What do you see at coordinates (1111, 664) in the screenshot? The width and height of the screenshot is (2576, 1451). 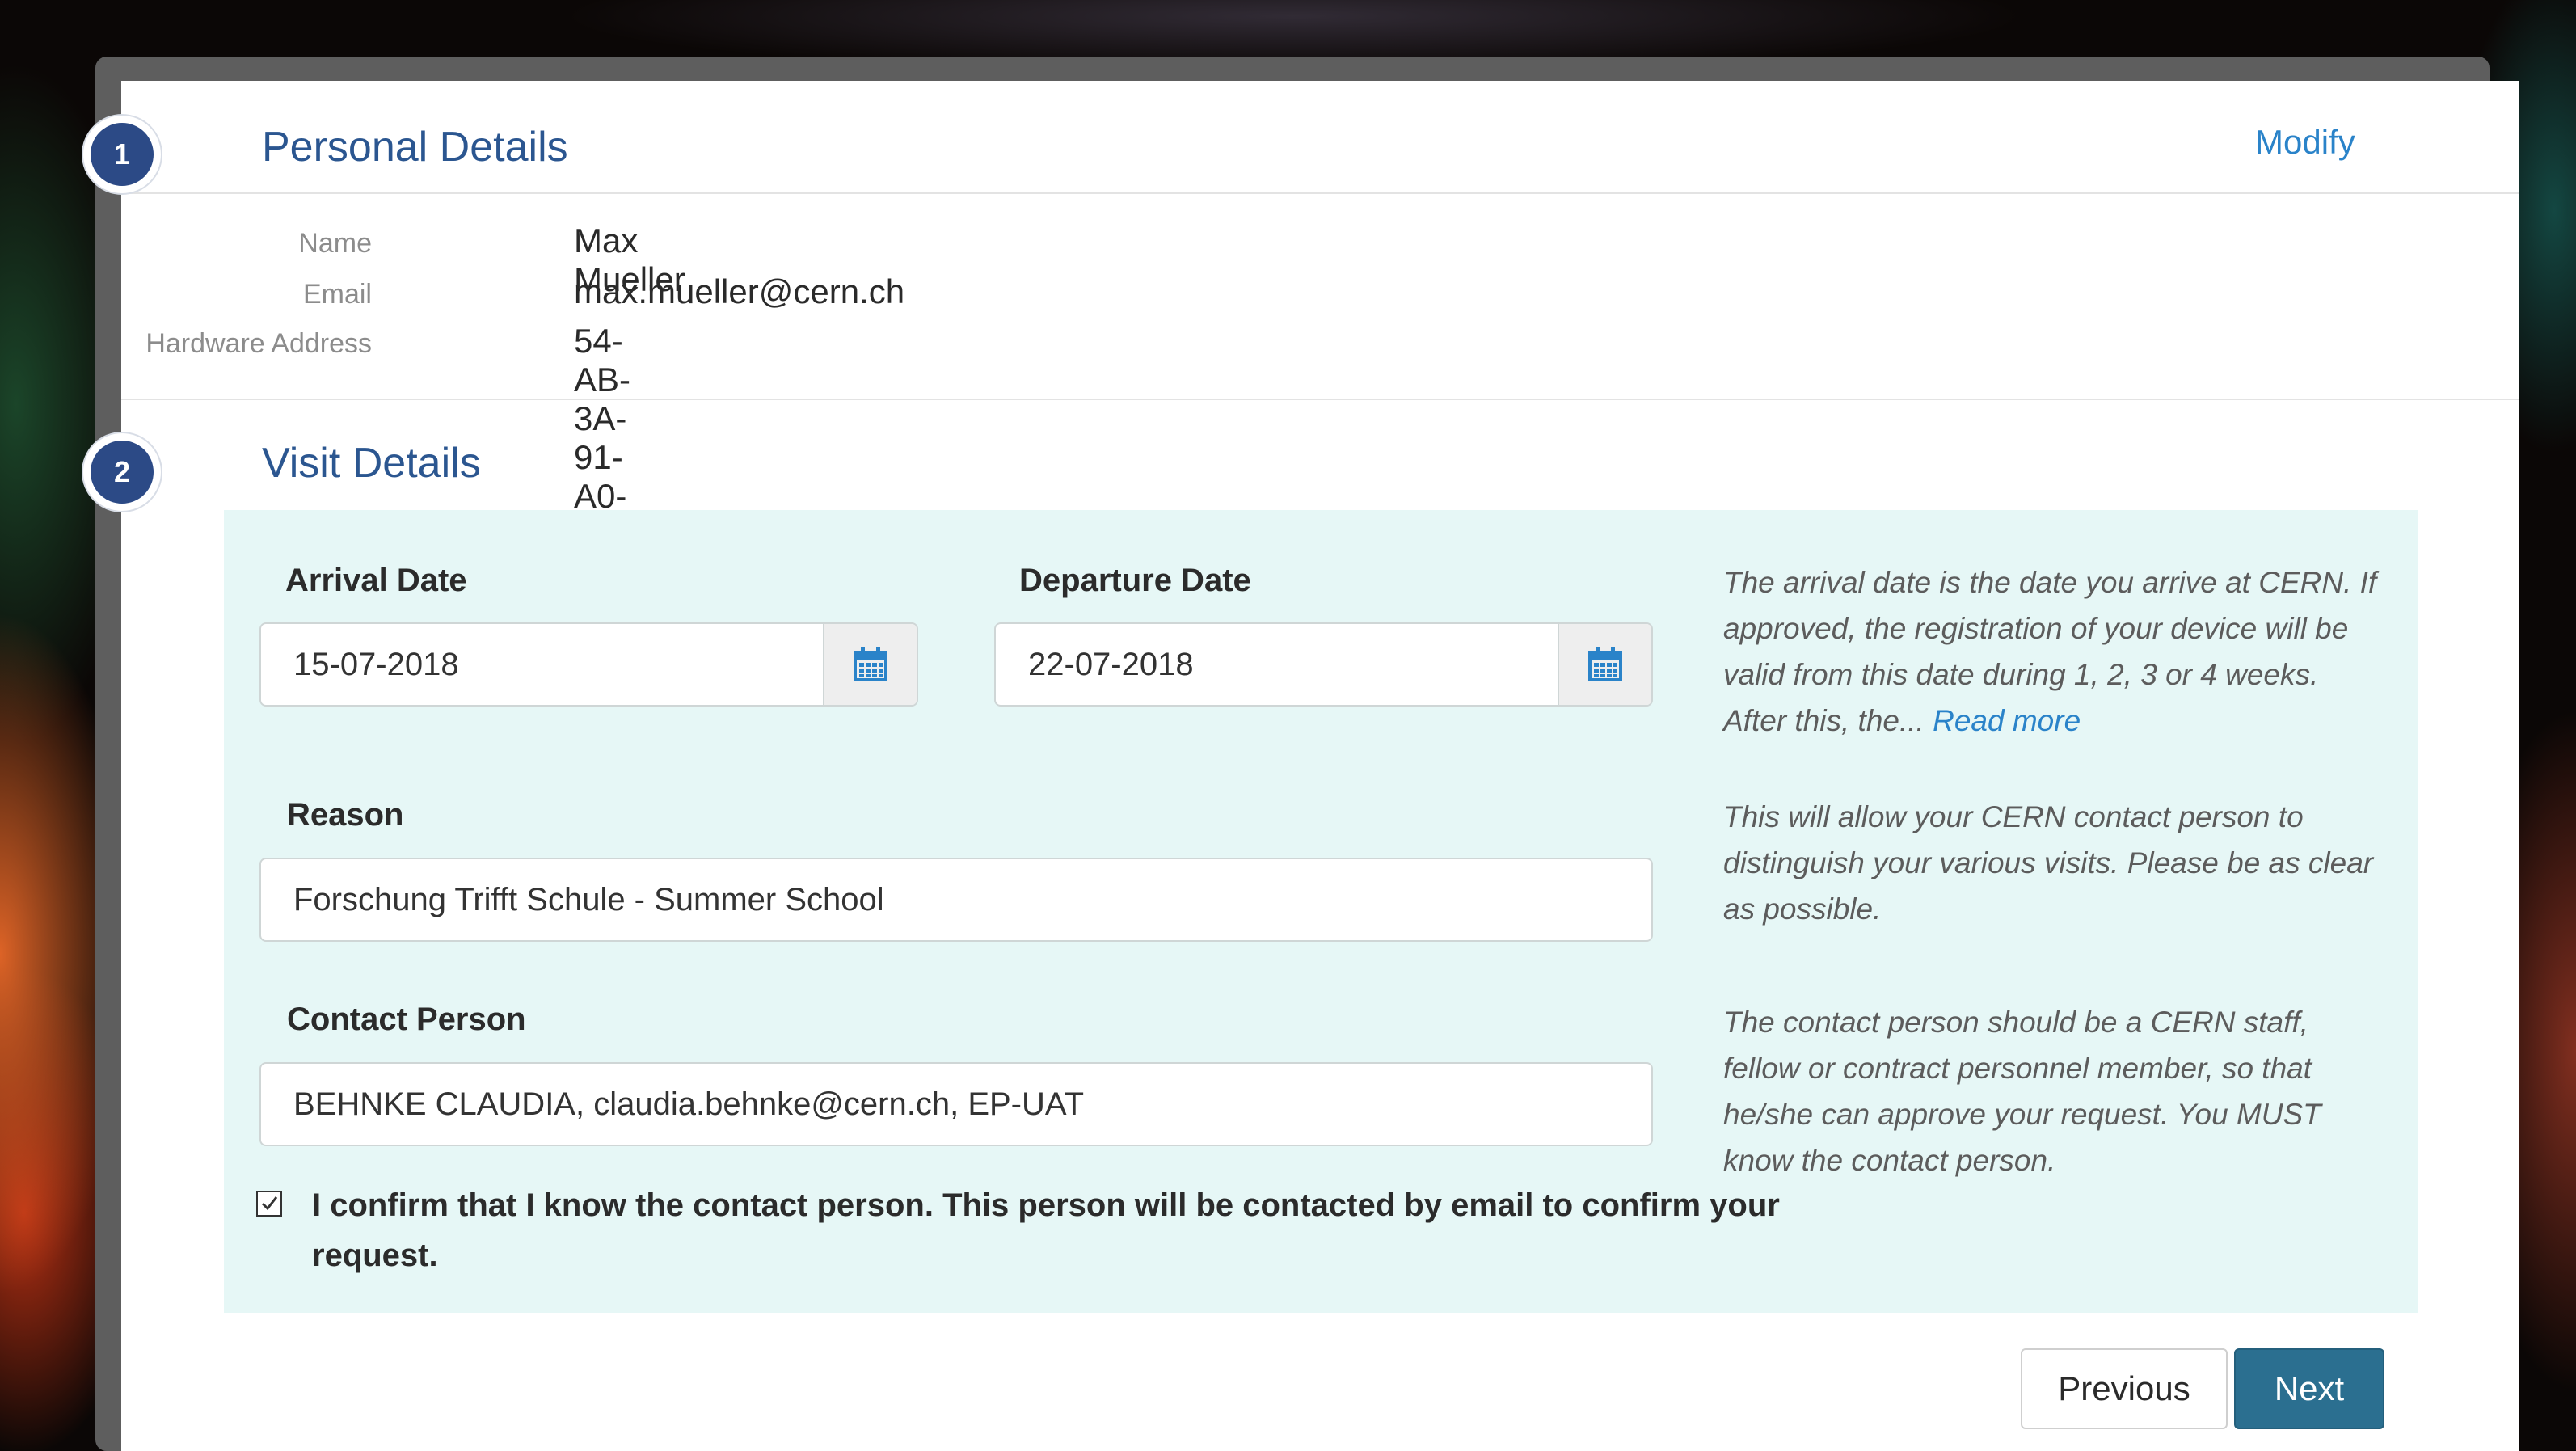 I see `departure-date-input: 22-07-2018` at bounding box center [1111, 664].